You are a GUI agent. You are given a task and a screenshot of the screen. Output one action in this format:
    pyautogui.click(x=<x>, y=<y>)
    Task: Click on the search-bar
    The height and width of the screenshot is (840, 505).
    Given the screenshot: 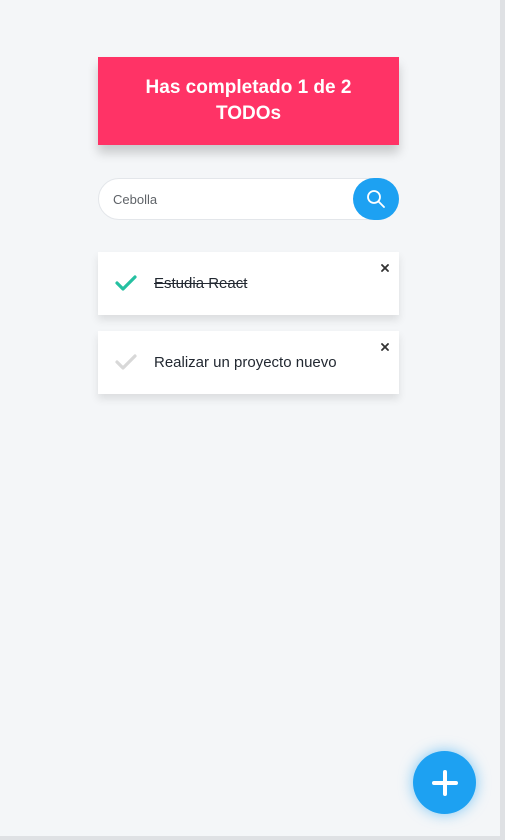 What is the action you would take?
    pyautogui.click(x=248, y=199)
    